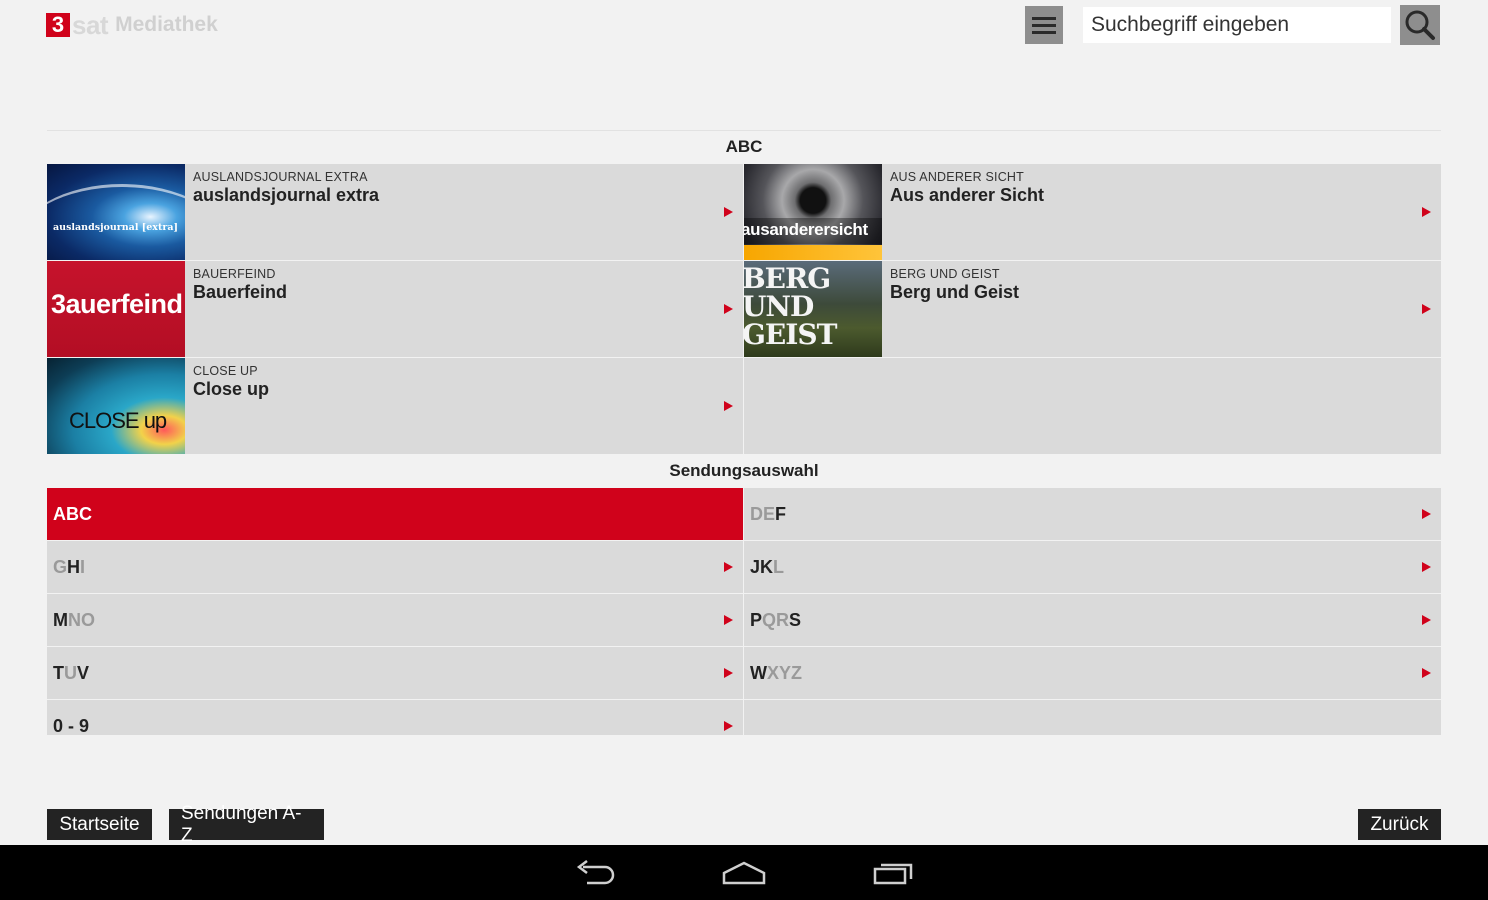 The width and height of the screenshot is (1488, 900). What do you see at coordinates (1092, 514) in the screenshot?
I see `alpha-item-def: DE F` at bounding box center [1092, 514].